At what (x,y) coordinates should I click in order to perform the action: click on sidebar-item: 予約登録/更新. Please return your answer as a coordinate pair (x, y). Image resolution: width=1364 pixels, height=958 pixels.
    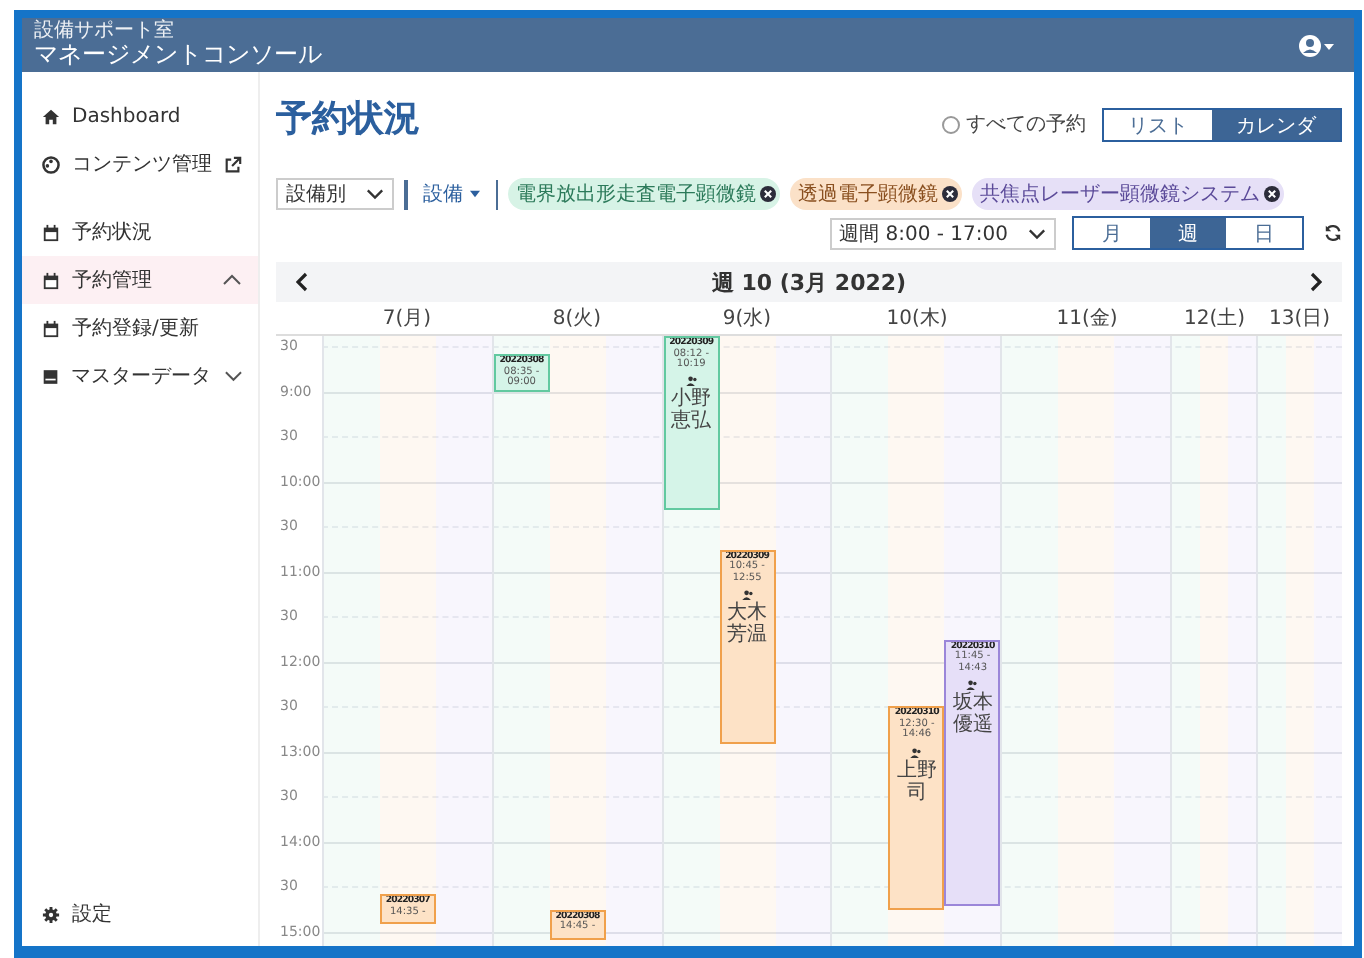
    Looking at the image, I should click on (140, 328).